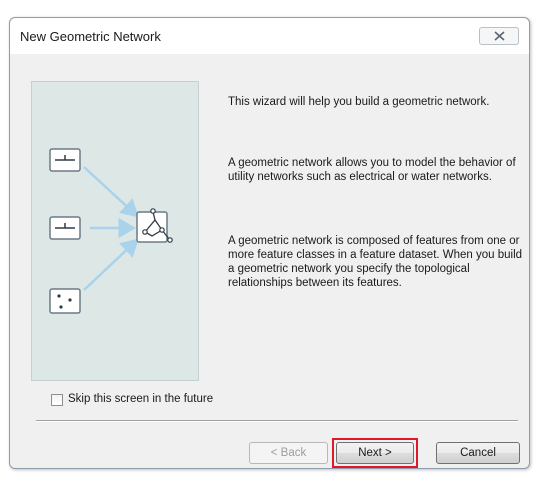 This screenshot has width=546, height=481. What do you see at coordinates (375, 453) in the screenshot?
I see `next-button: Next >` at bounding box center [375, 453].